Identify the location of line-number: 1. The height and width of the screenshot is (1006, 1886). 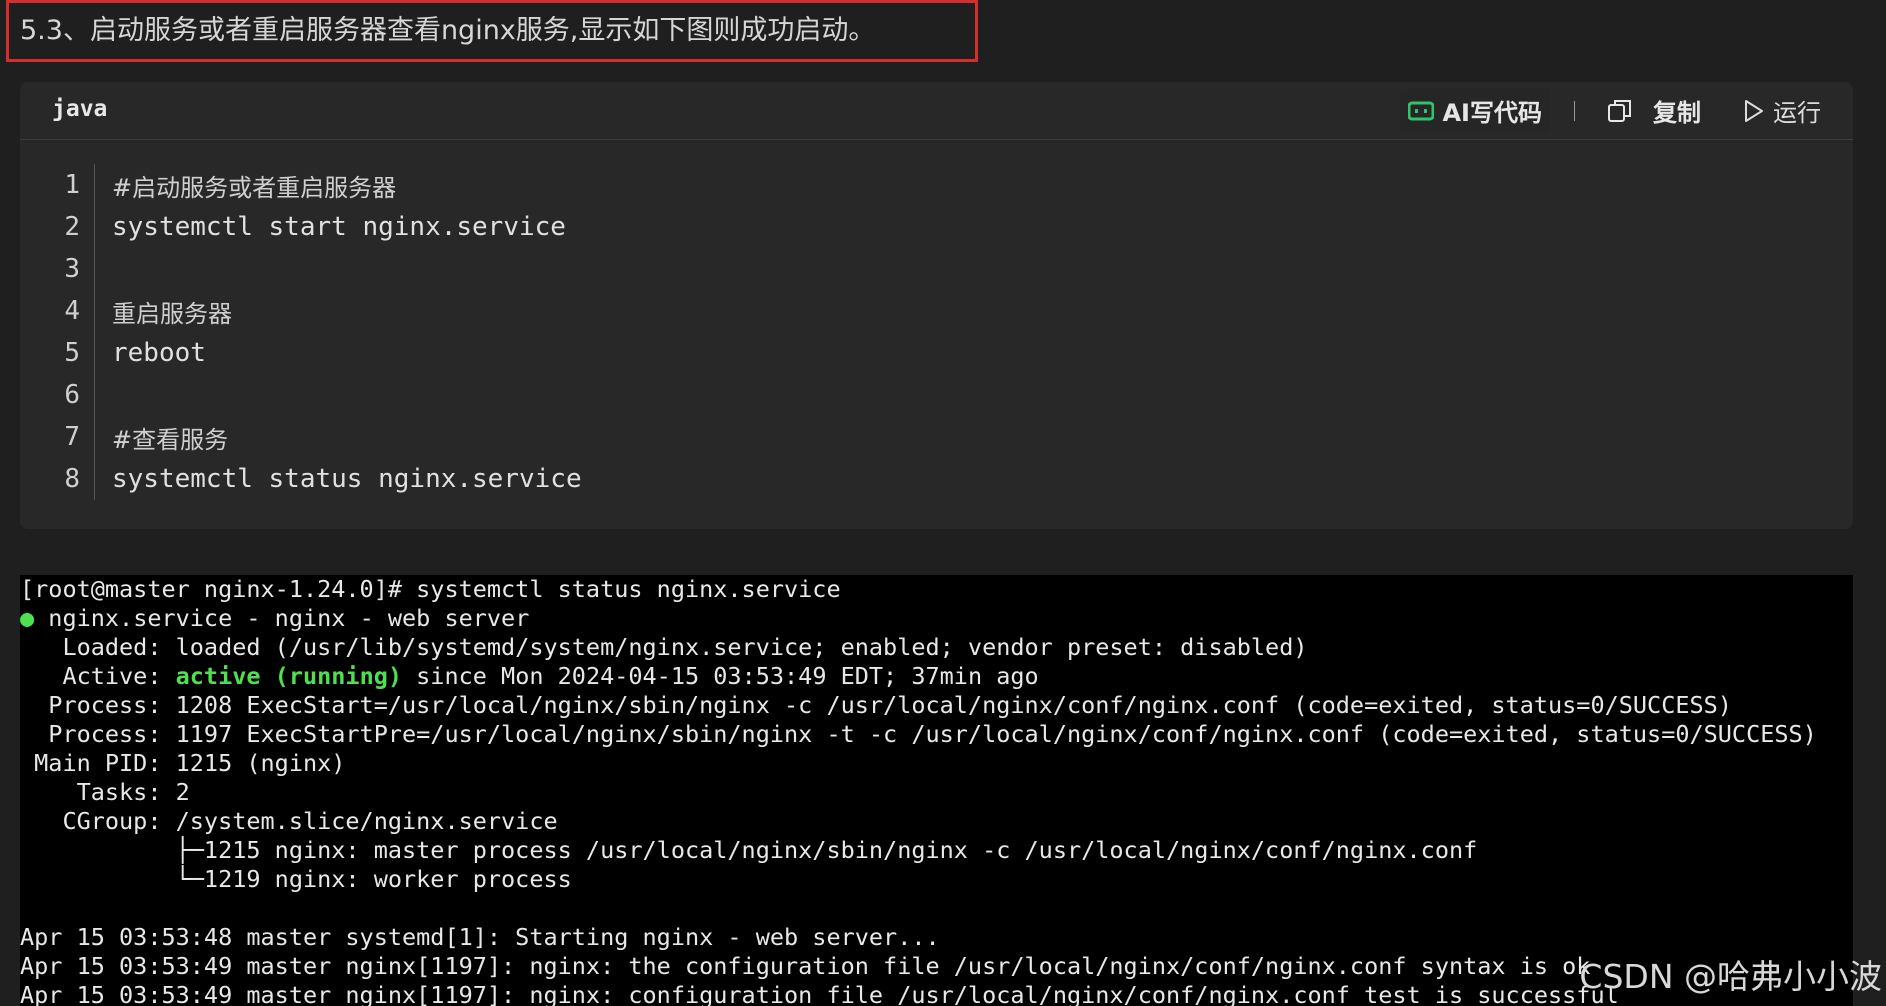
(72, 185).